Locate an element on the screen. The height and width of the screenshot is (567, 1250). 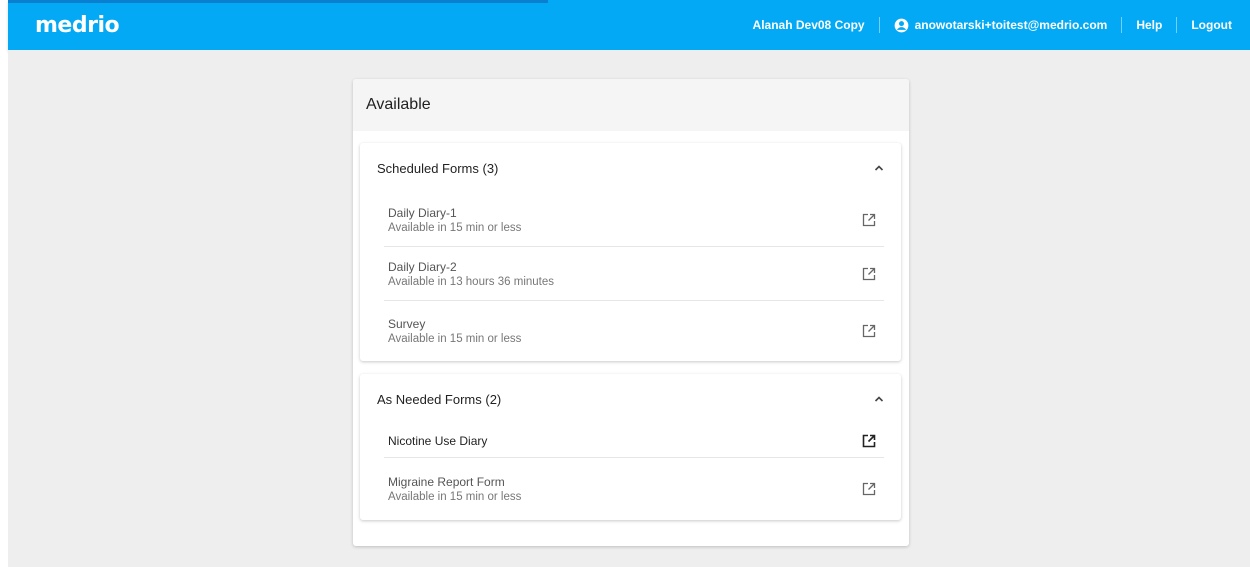
logout-link: Logout is located at coordinates (1204, 25).